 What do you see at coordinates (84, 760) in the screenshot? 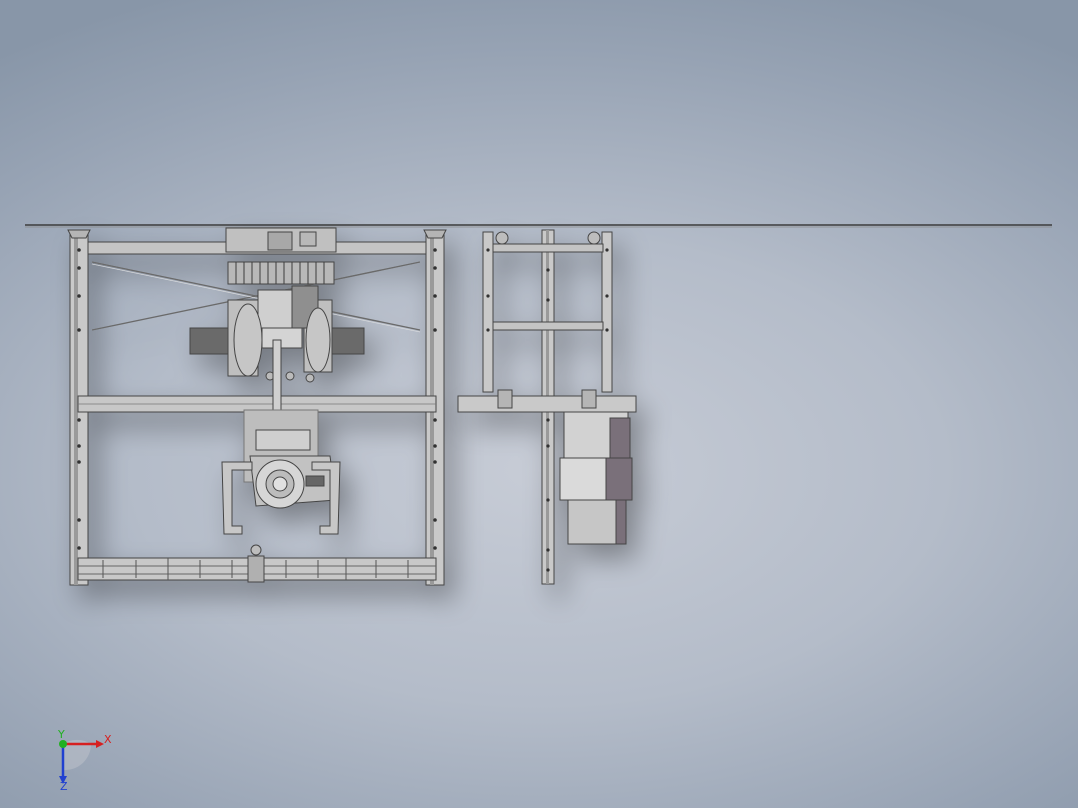
I see `coordinate-triad: X Y Z` at bounding box center [84, 760].